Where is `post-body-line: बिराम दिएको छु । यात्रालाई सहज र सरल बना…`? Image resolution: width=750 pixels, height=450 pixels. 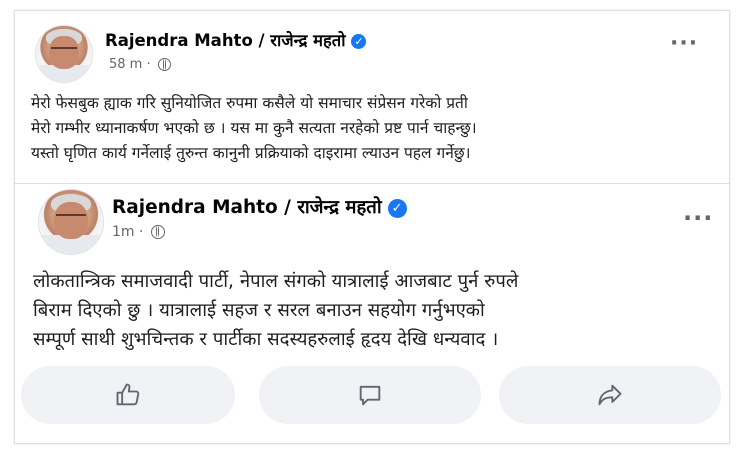
post-body-line: बिराम दिएको छु । यात्रालाई सहज र सरल बना… is located at coordinates (259, 310).